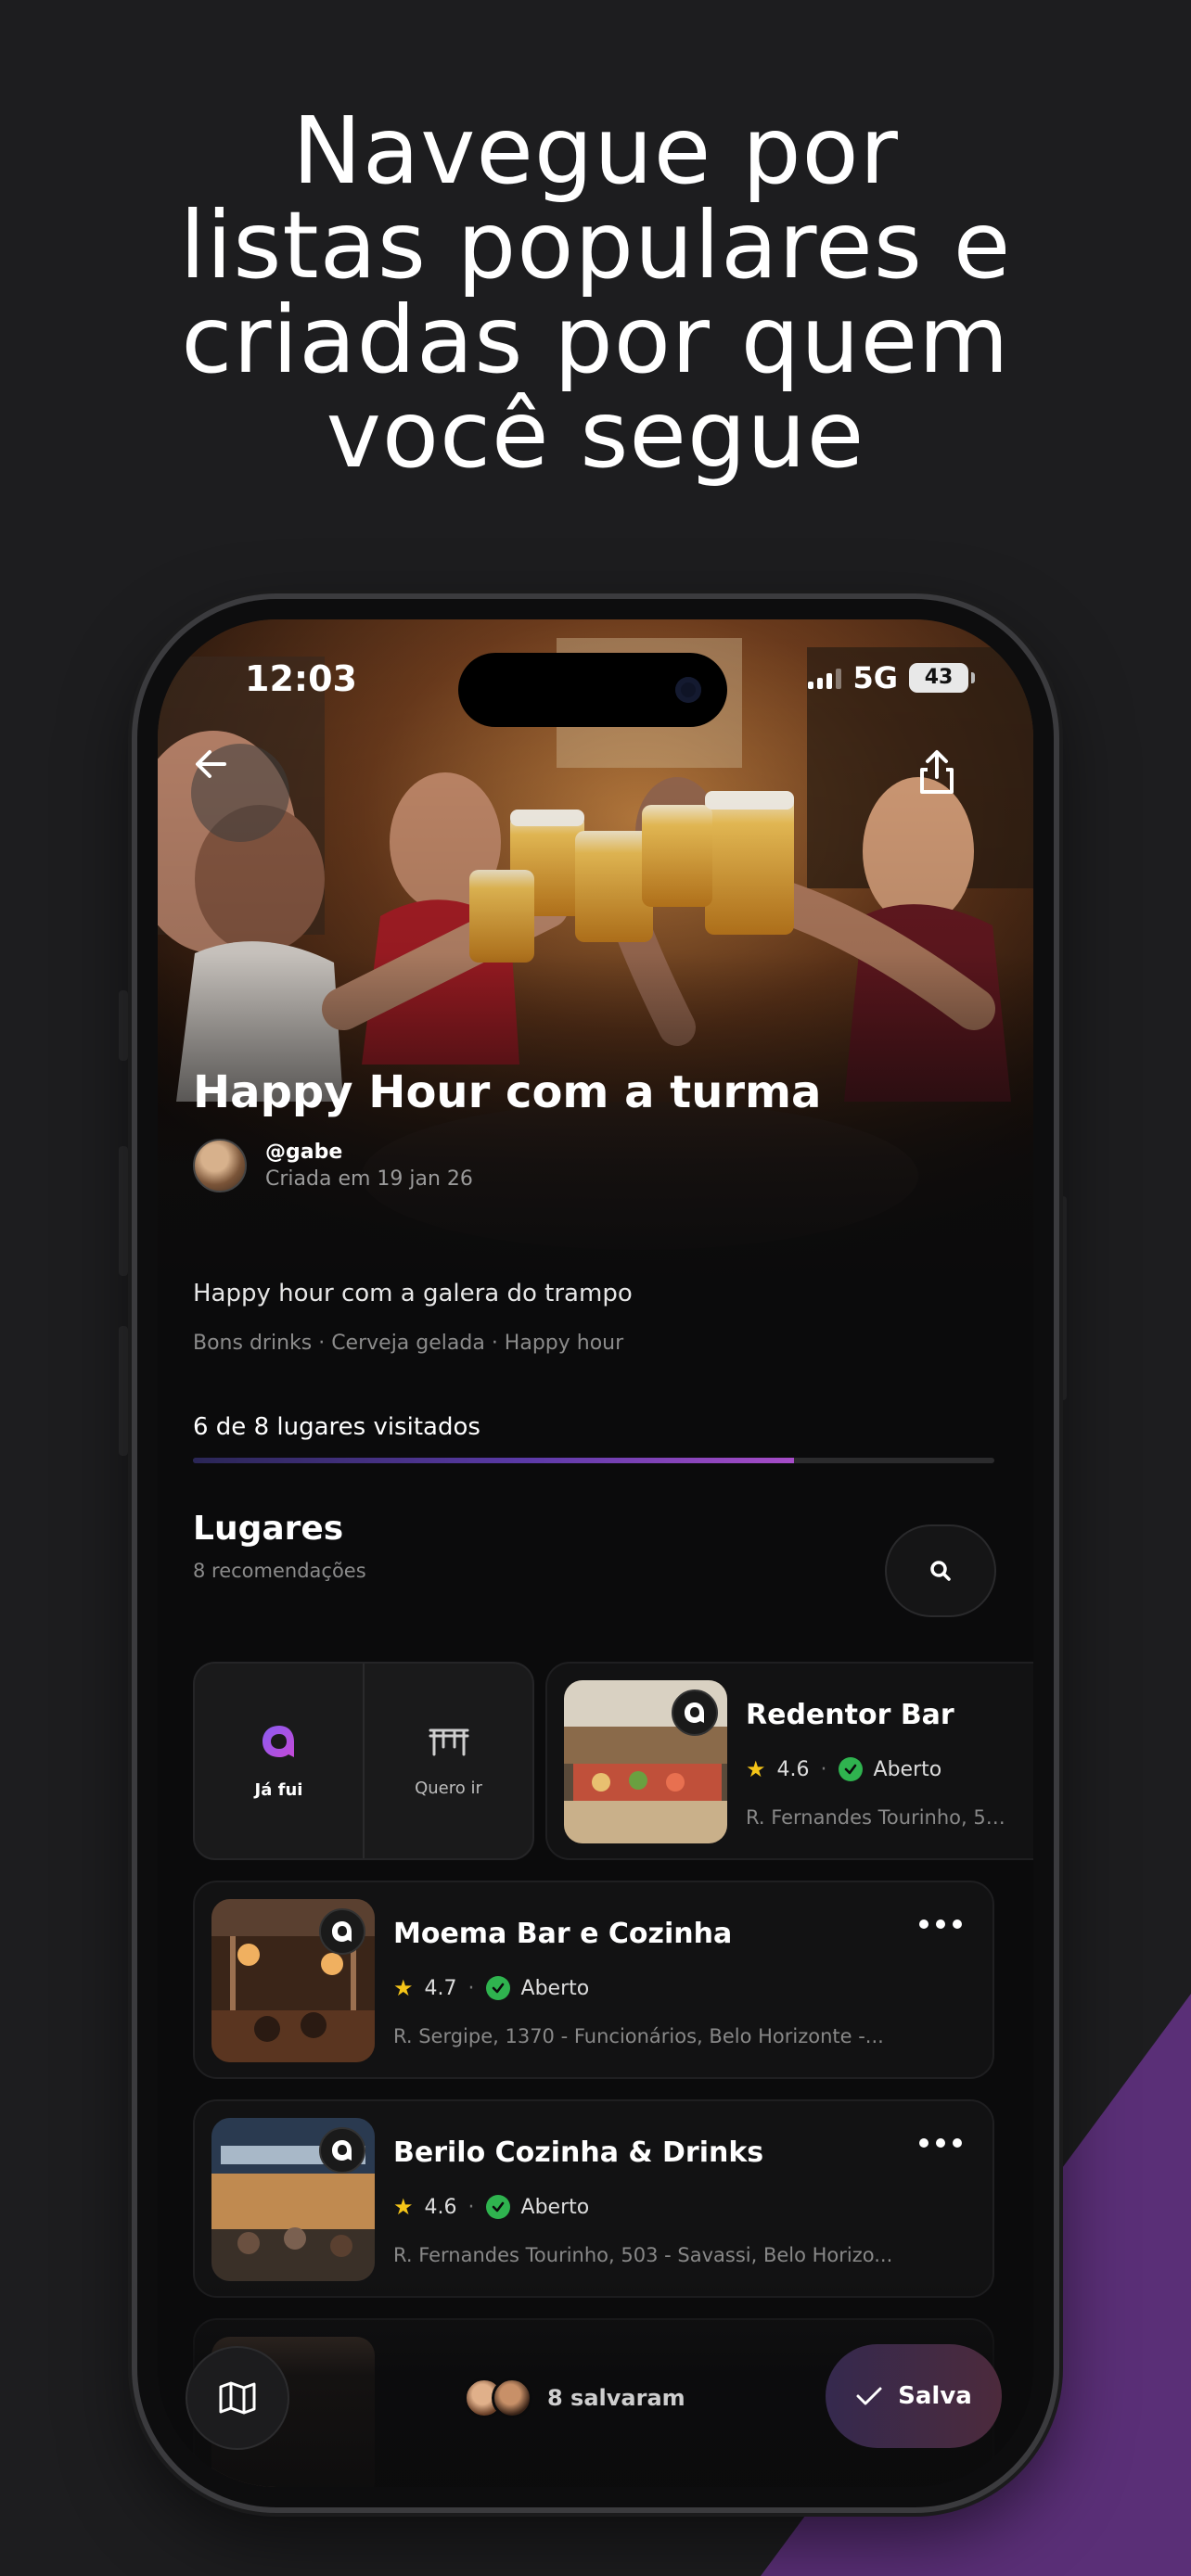 The height and width of the screenshot is (2576, 1191). What do you see at coordinates (595, 150) in the screenshot?
I see `headline-line-1: Navegue por` at bounding box center [595, 150].